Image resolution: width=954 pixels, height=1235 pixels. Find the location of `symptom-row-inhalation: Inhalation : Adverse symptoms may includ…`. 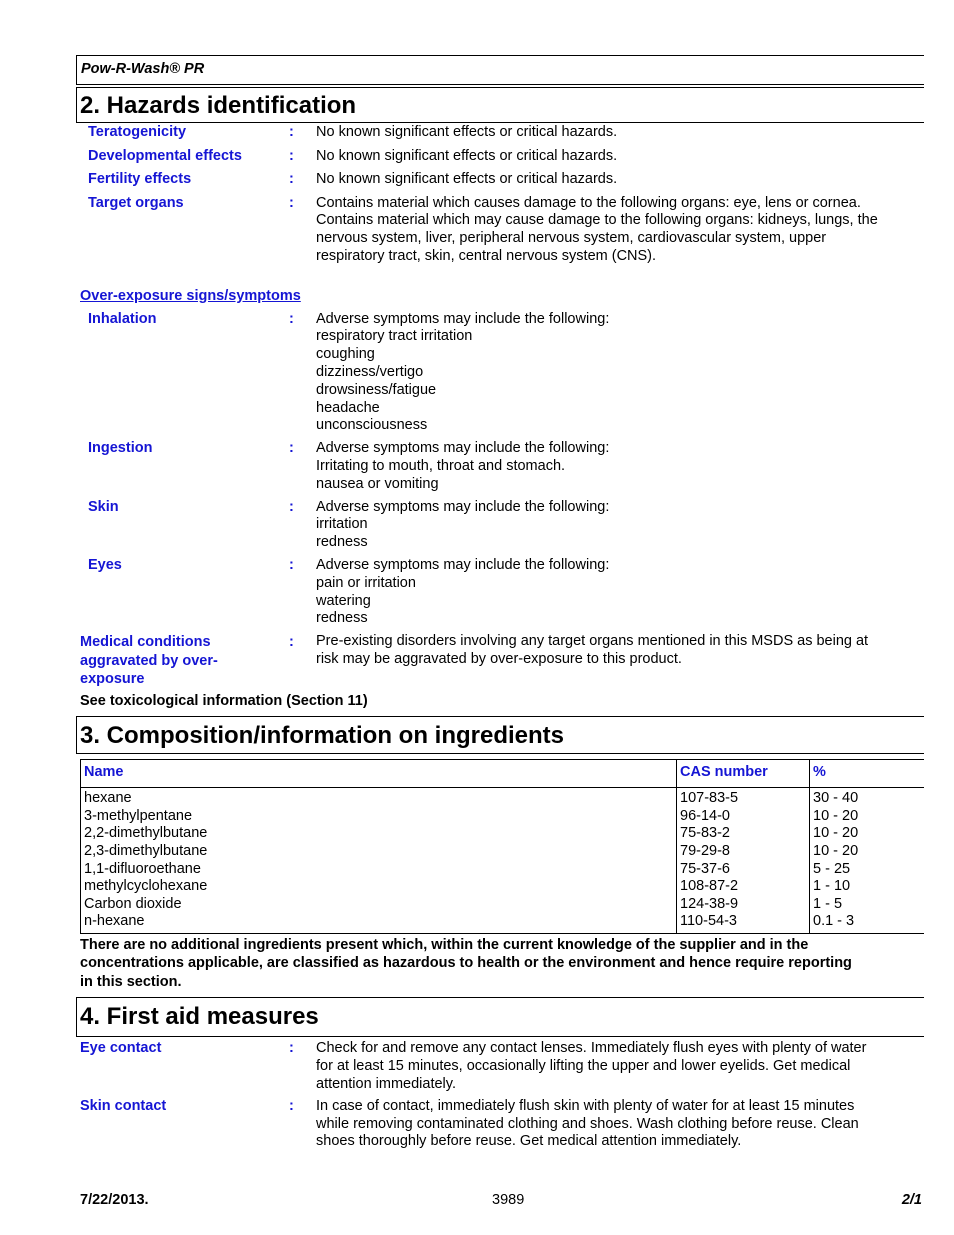

symptom-row-inhalation: Inhalation : Adverse symptoms may includ… is located at coordinates (500, 373).